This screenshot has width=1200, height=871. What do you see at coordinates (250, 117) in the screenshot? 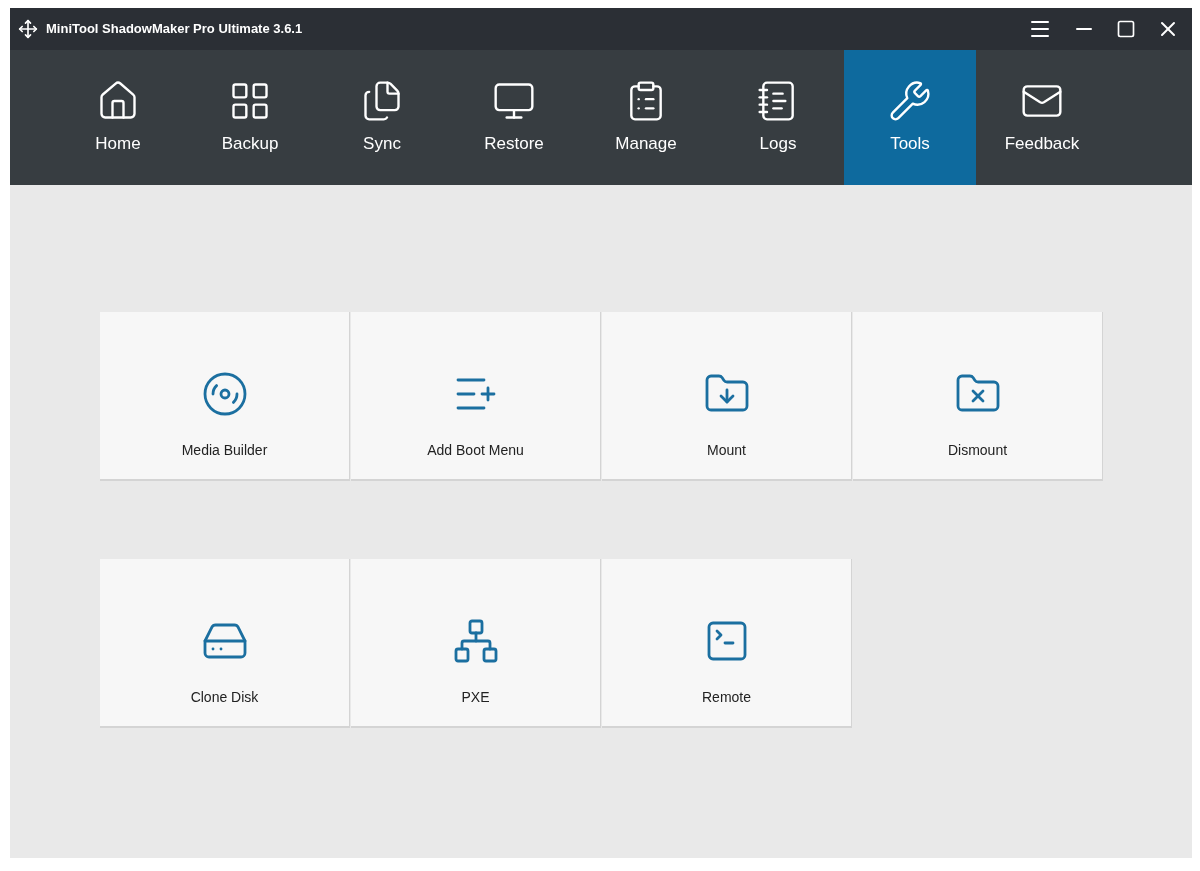
I see `nav-tab: Backup` at bounding box center [250, 117].